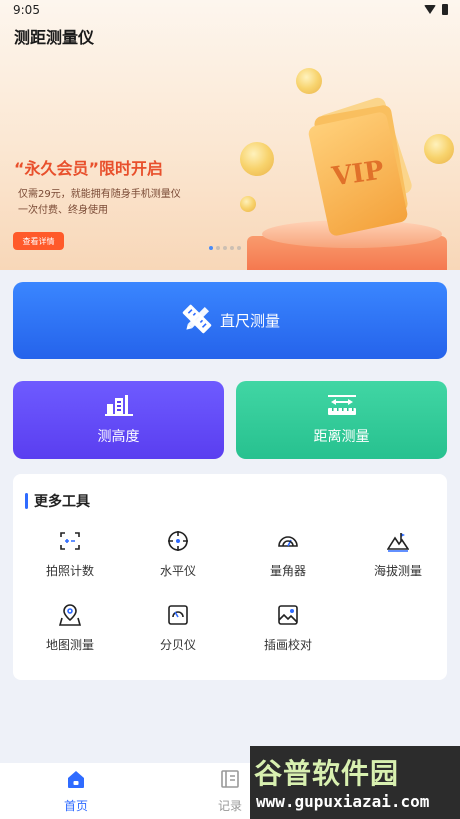 This screenshot has width=460, height=819. I want to click on nav-home: 首页, so click(76, 791).